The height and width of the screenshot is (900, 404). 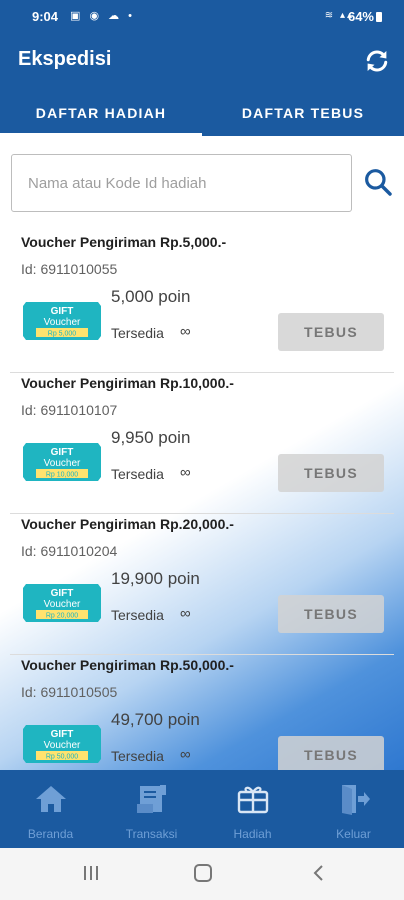 What do you see at coordinates (377, 61) in the screenshot?
I see `refresh-icon` at bounding box center [377, 61].